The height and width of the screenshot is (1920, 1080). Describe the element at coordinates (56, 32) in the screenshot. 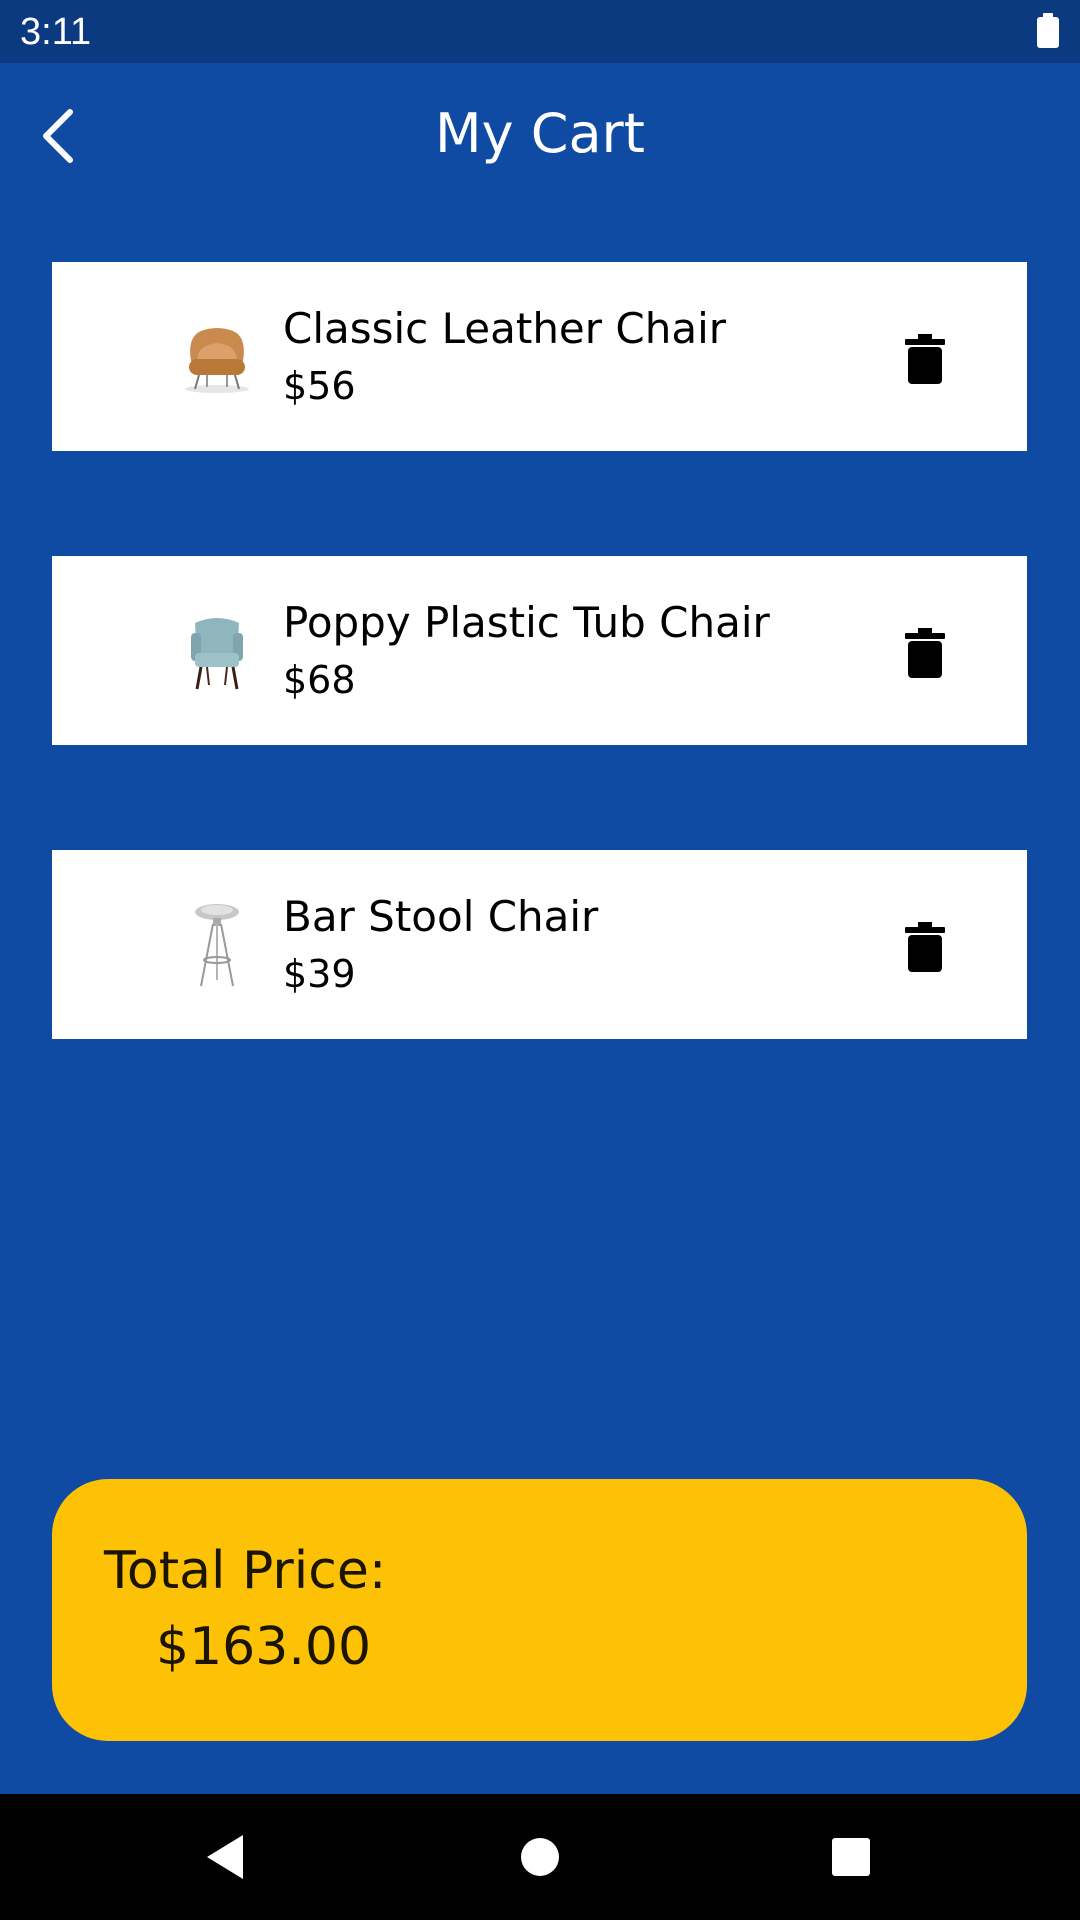

I see `status-time: 3:11` at that location.